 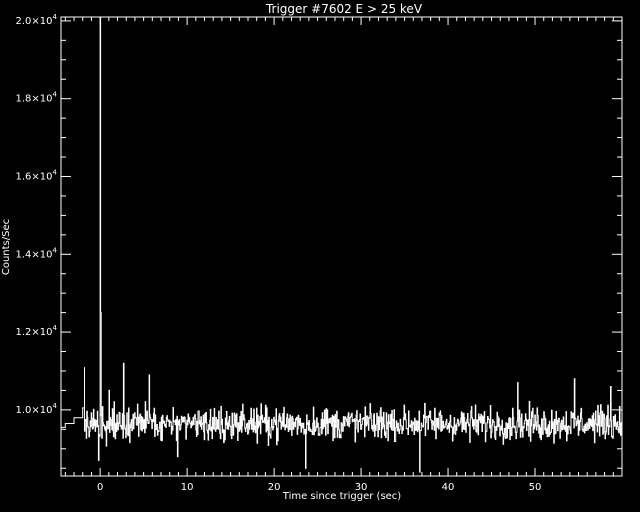 What do you see at coordinates (37, 98) in the screenshot?
I see `y-tick-label: 1.8×104` at bounding box center [37, 98].